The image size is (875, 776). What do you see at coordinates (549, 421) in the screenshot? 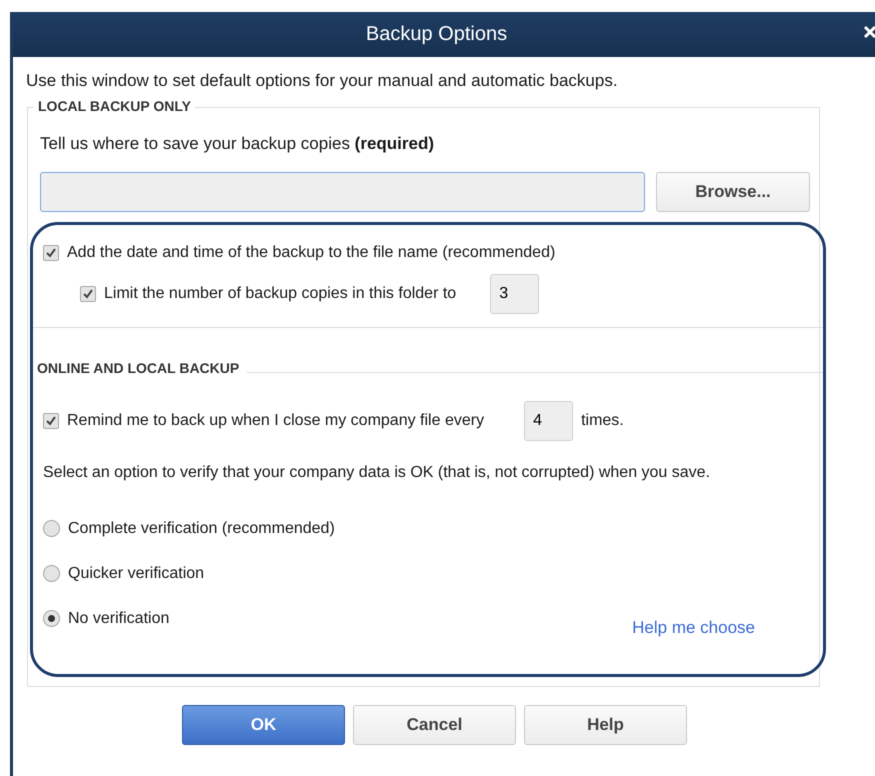
I see `times-field: 4` at bounding box center [549, 421].